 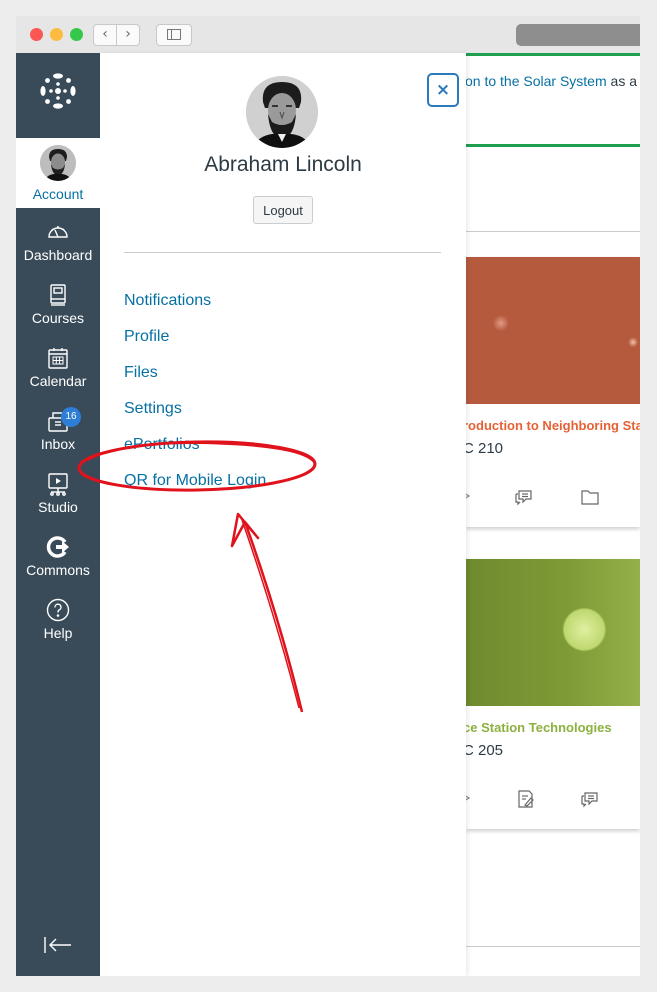 I want to click on link-files: Files, so click(x=141, y=373).